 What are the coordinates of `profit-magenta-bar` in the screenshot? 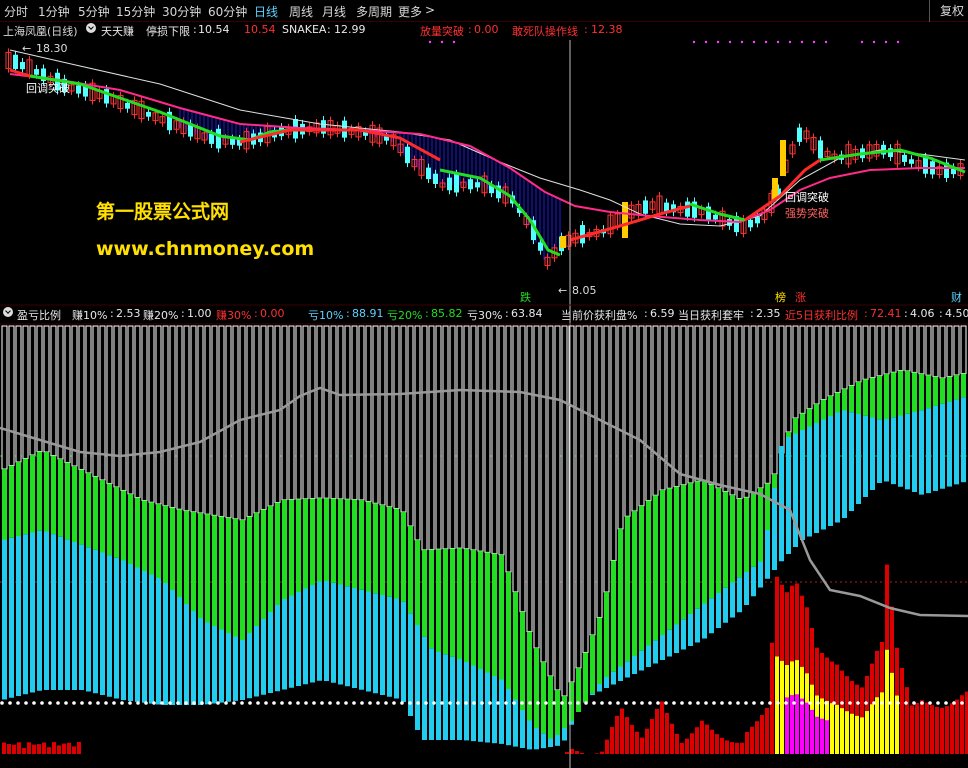 It's located at (802, 726).